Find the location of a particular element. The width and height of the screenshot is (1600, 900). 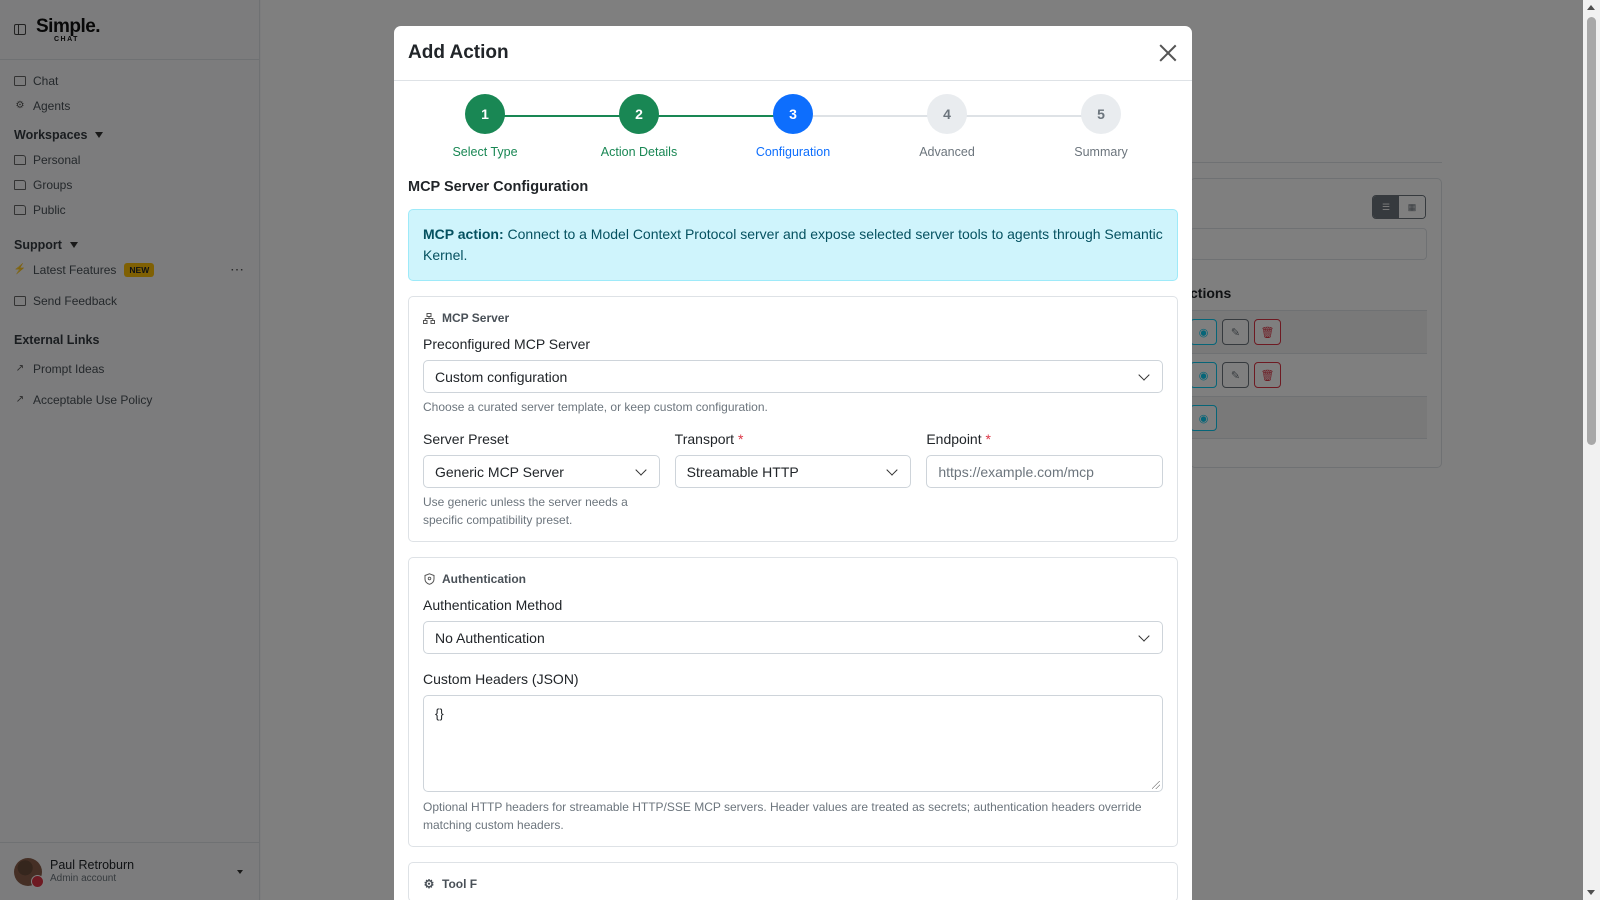

transport-select: Streamable HTTP is located at coordinates (793, 471).